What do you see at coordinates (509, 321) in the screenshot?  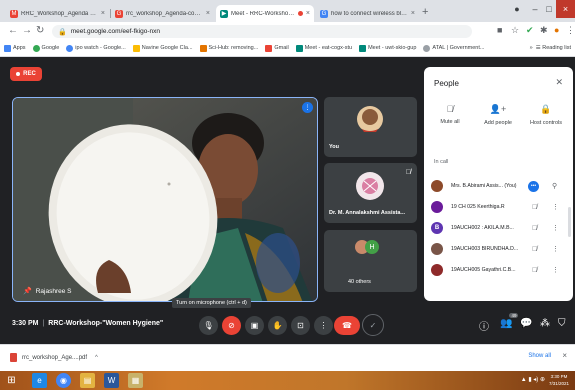 I see `people-icon: 👥 49` at bounding box center [509, 321].